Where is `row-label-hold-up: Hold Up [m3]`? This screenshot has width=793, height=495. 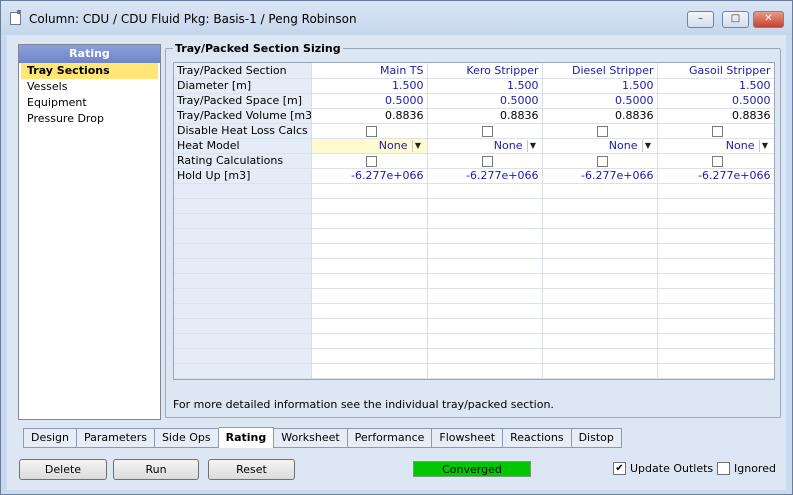 row-label-hold-up: Hold Up [m3] is located at coordinates (243, 176).